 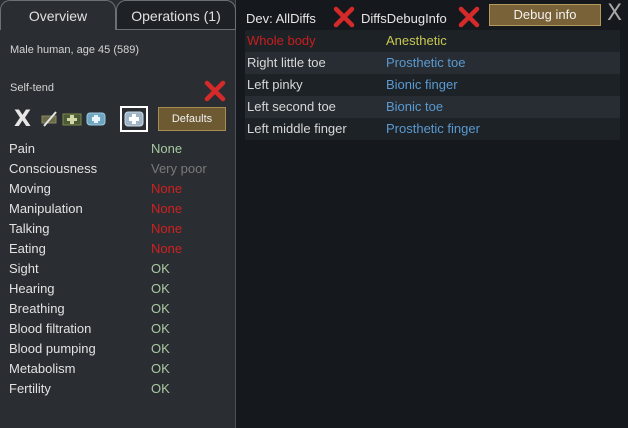 I want to click on self-tend-label: Self-tend, so click(x=32, y=88).